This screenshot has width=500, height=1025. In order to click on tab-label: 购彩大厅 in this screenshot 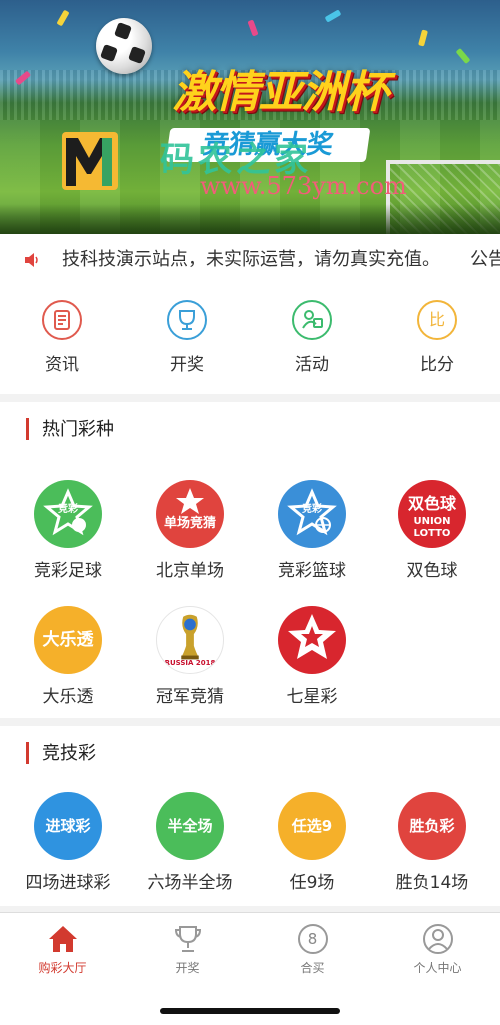, I will do `click(62, 968)`.